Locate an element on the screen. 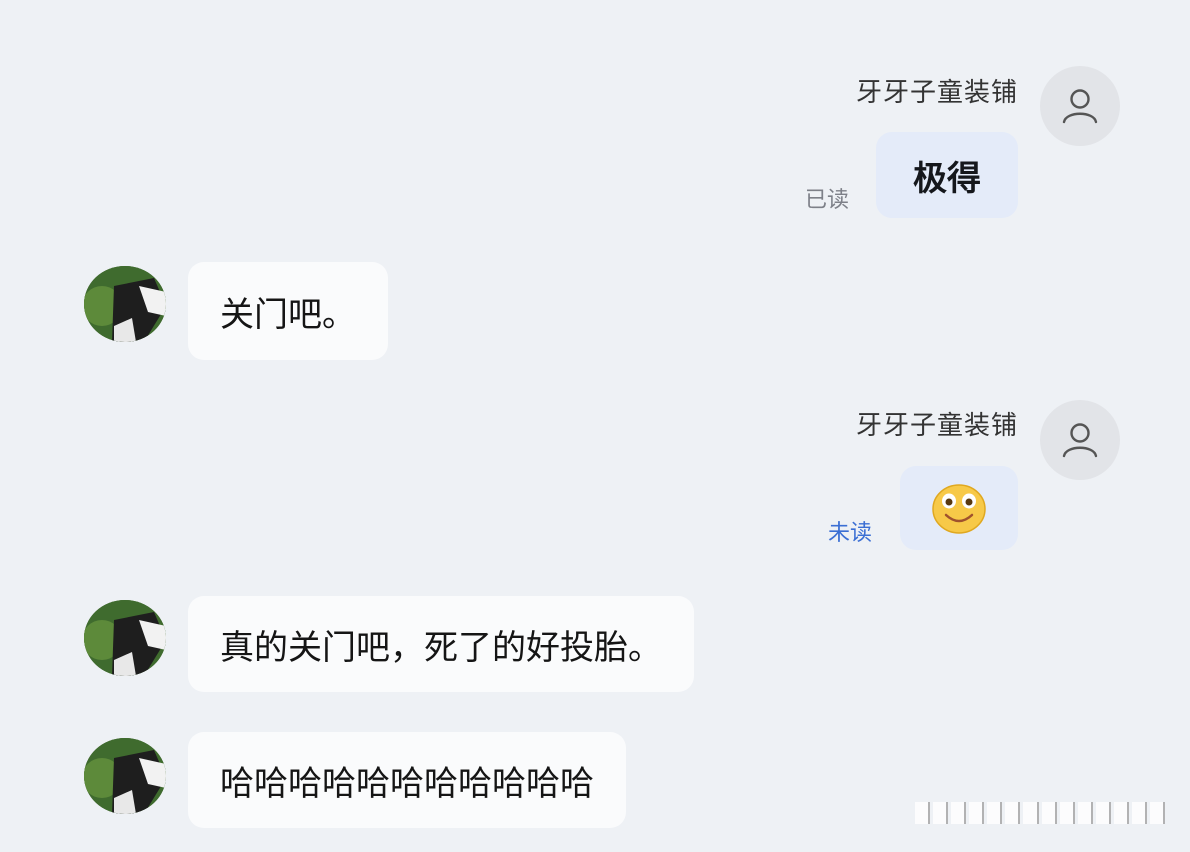 This screenshot has width=1190, height=852. message-bubble: 关门吧。 is located at coordinates (288, 311).